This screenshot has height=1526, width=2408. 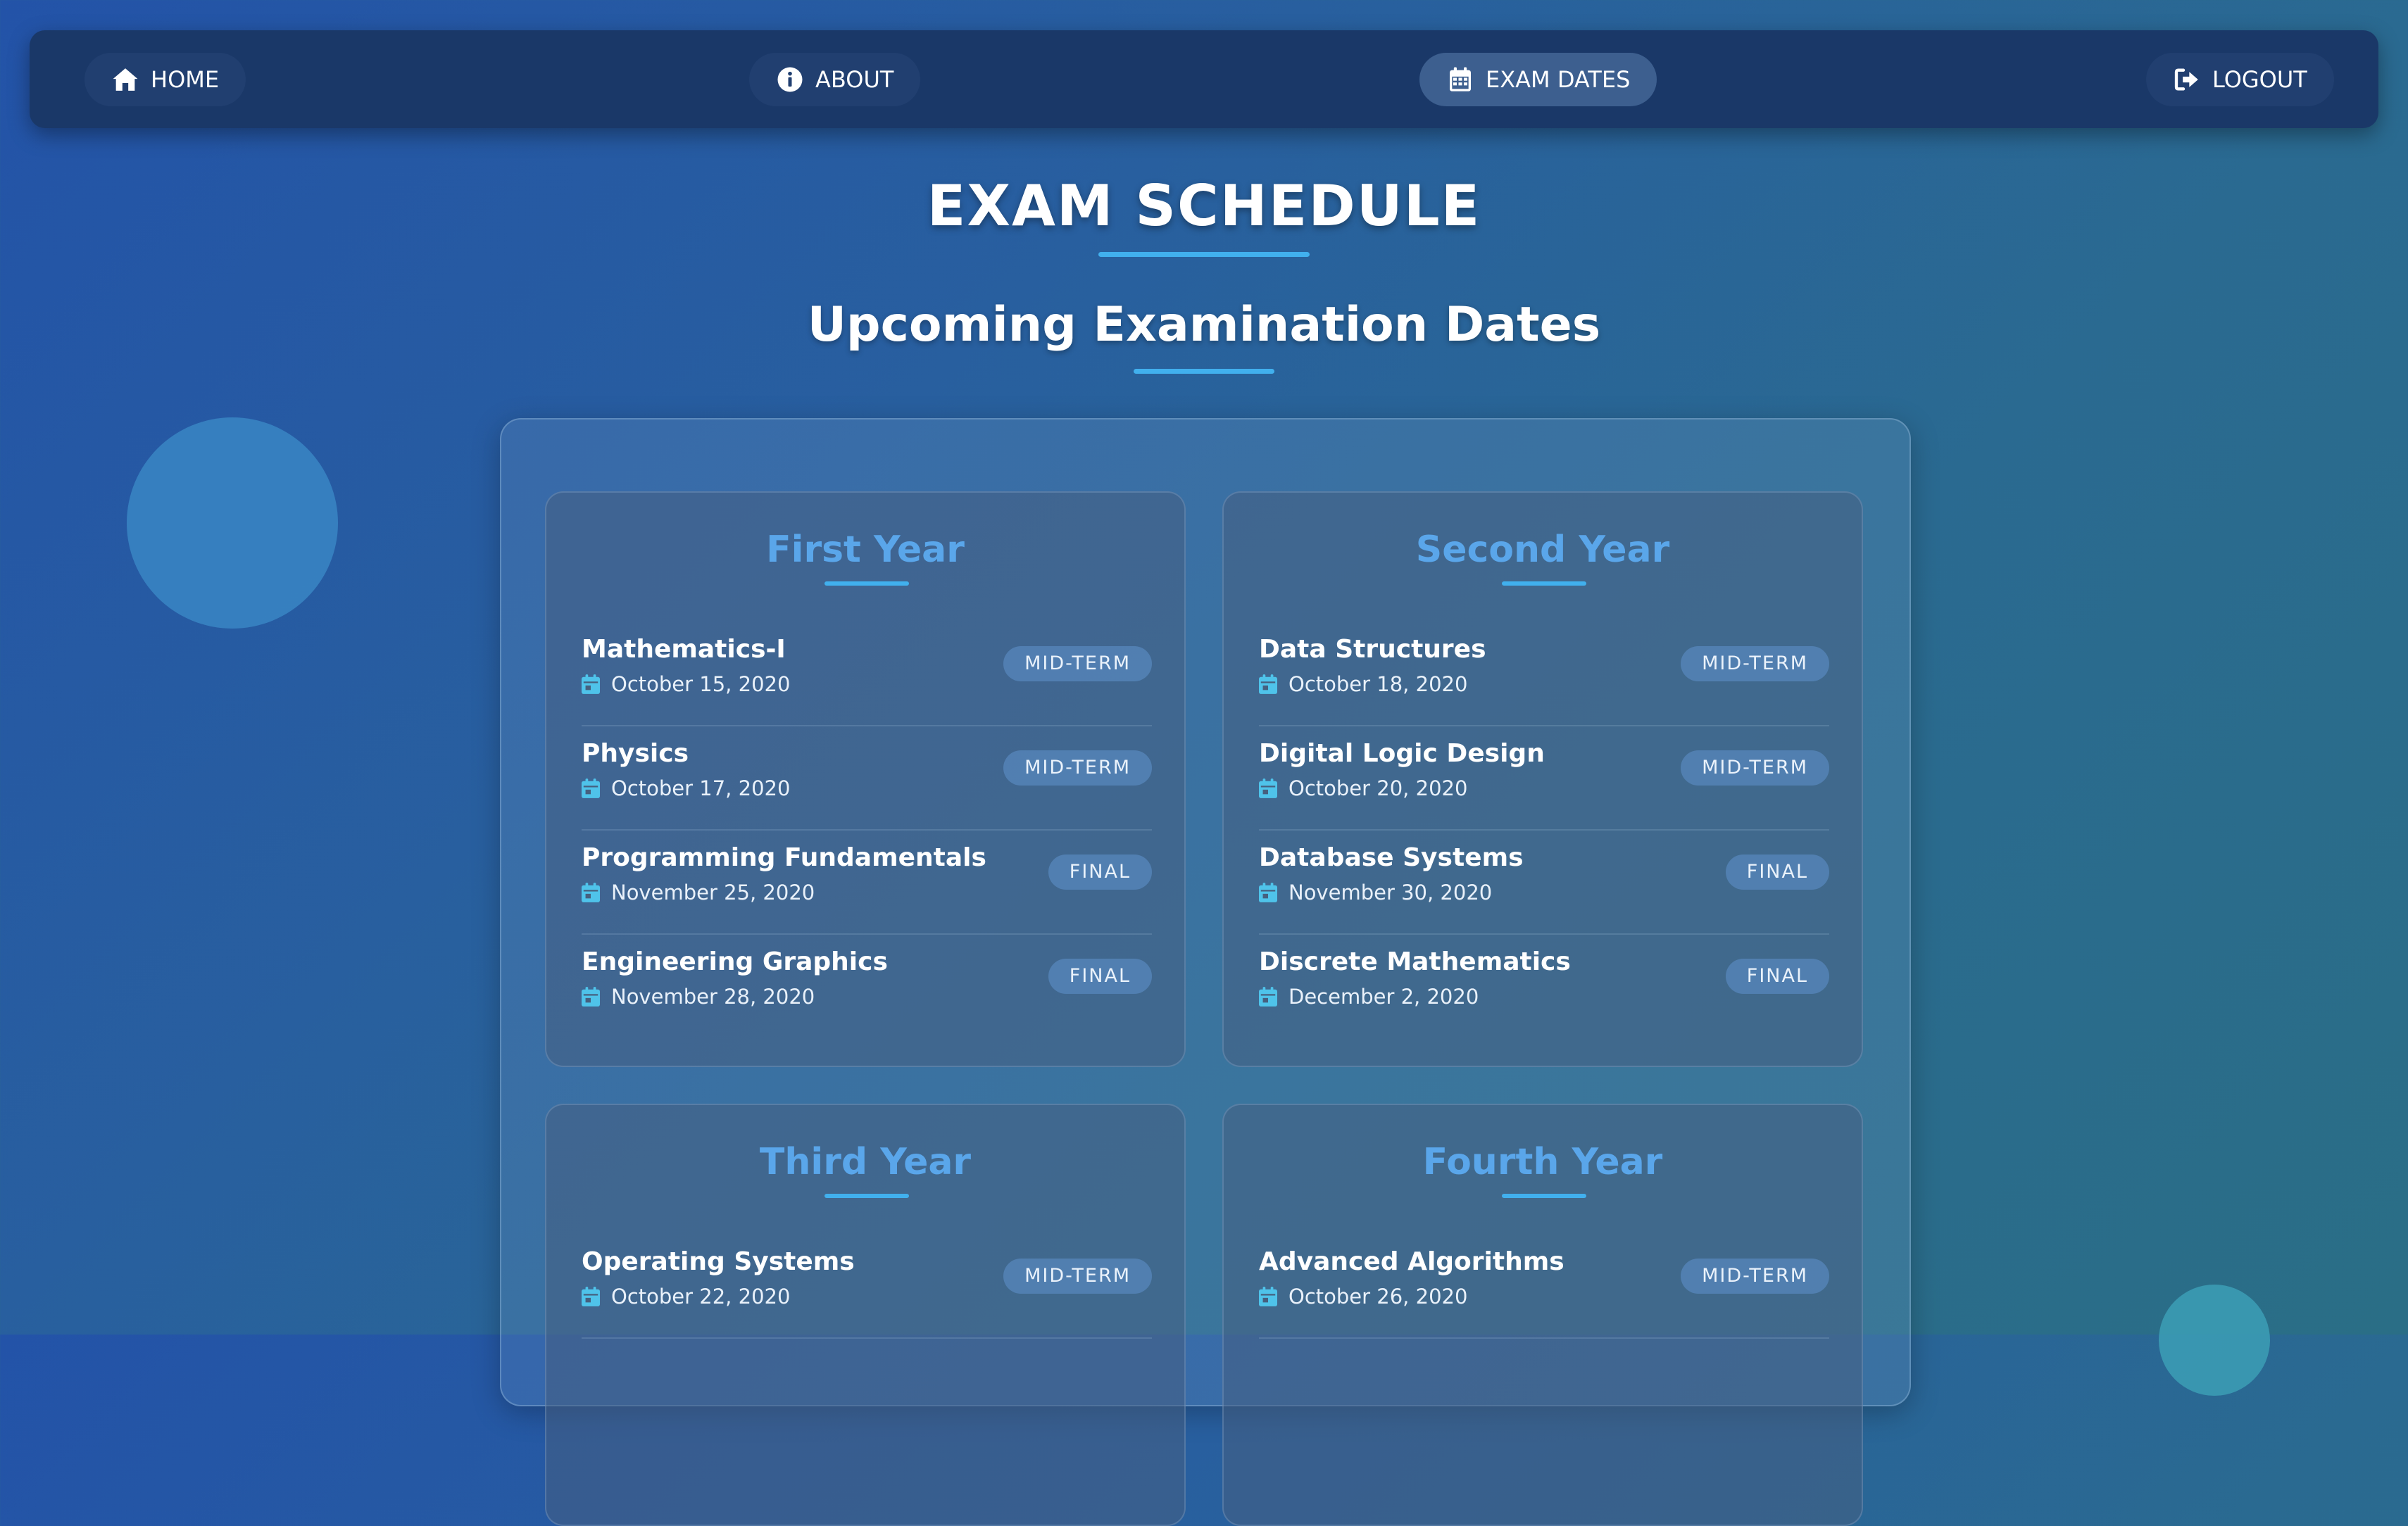 I want to click on exam-subject: Mathematics-I, so click(x=684, y=649).